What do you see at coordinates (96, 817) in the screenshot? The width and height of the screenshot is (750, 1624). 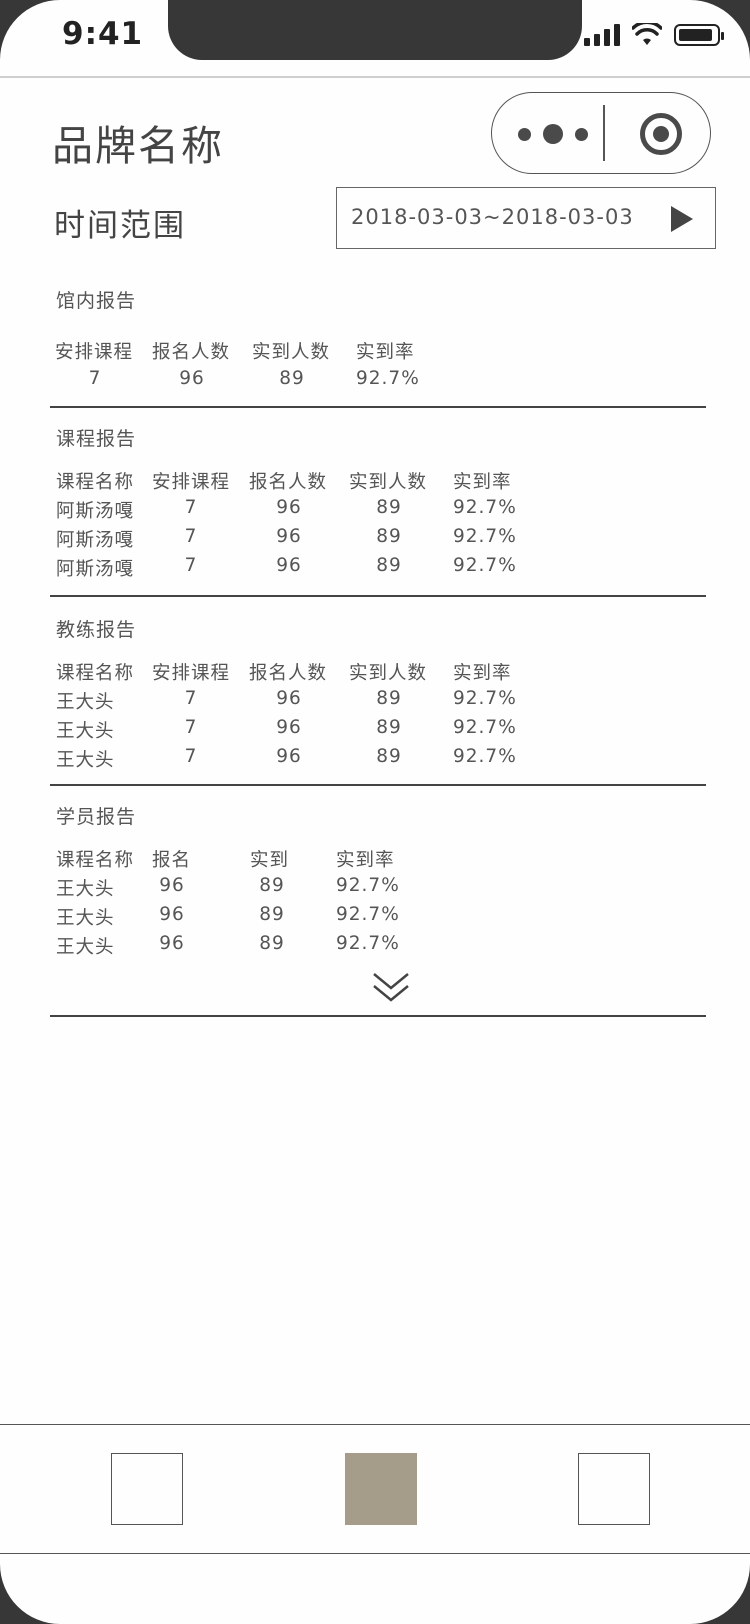 I see `section-title: 学员报告` at bounding box center [96, 817].